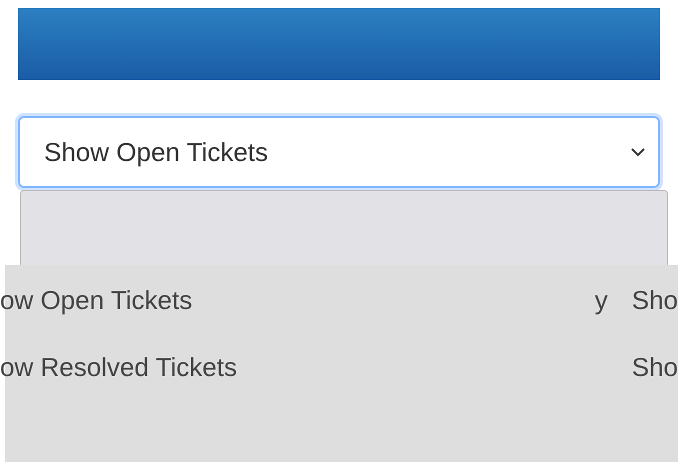 The height and width of the screenshot is (462, 678). What do you see at coordinates (601, 300) in the screenshot?
I see `option-fragment: y` at bounding box center [601, 300].